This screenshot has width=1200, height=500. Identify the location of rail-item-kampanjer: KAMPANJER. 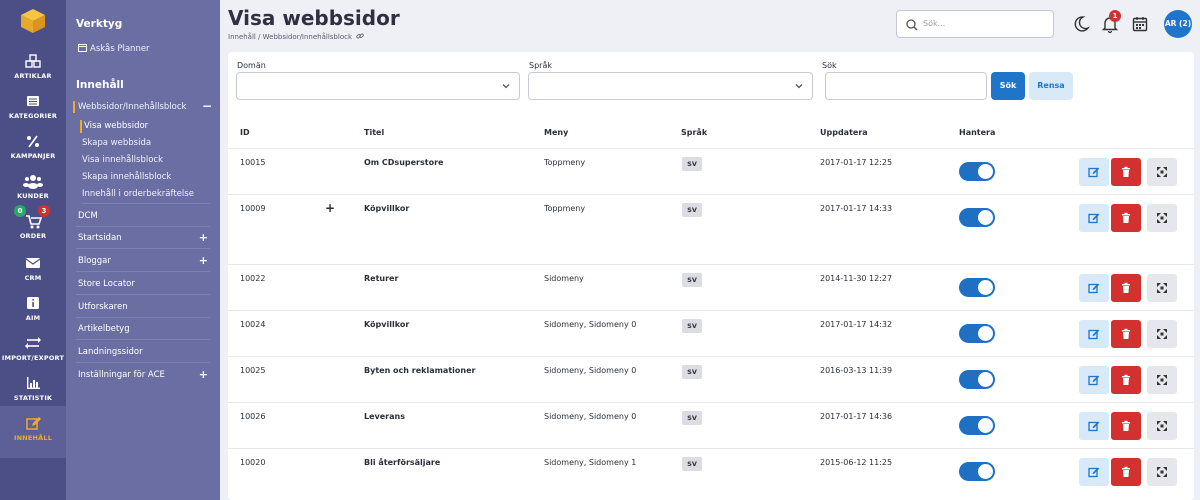
(33, 148).